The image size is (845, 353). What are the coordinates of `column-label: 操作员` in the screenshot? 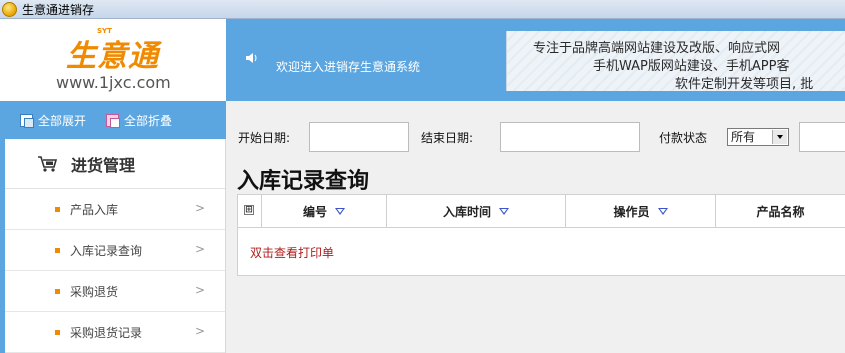 It's located at (631, 211).